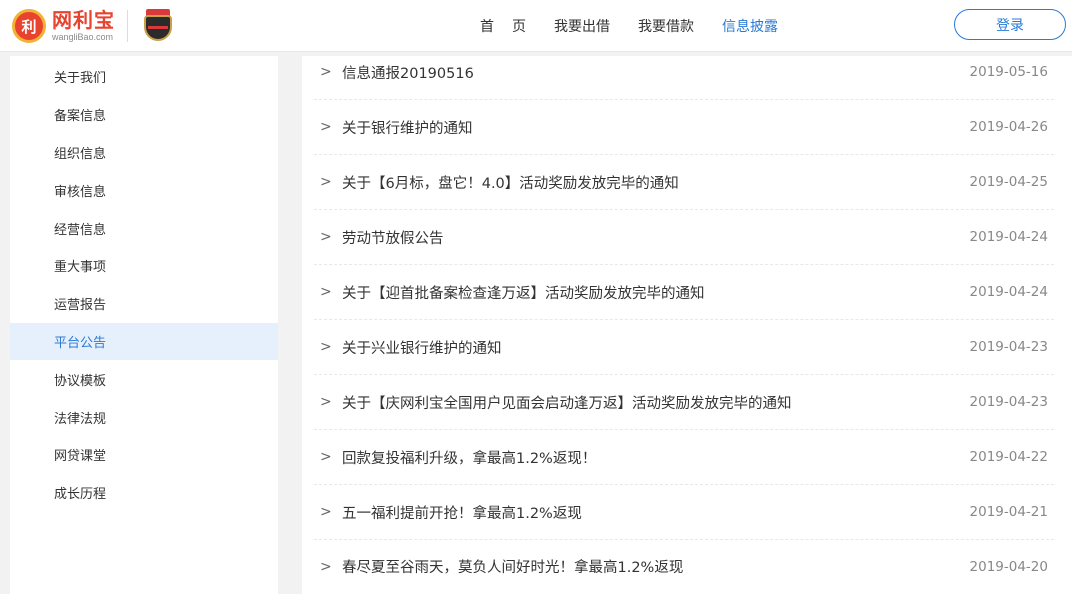 Image resolution: width=1072 pixels, height=594 pixels. I want to click on brand-logo-icon: 利, so click(29, 26).